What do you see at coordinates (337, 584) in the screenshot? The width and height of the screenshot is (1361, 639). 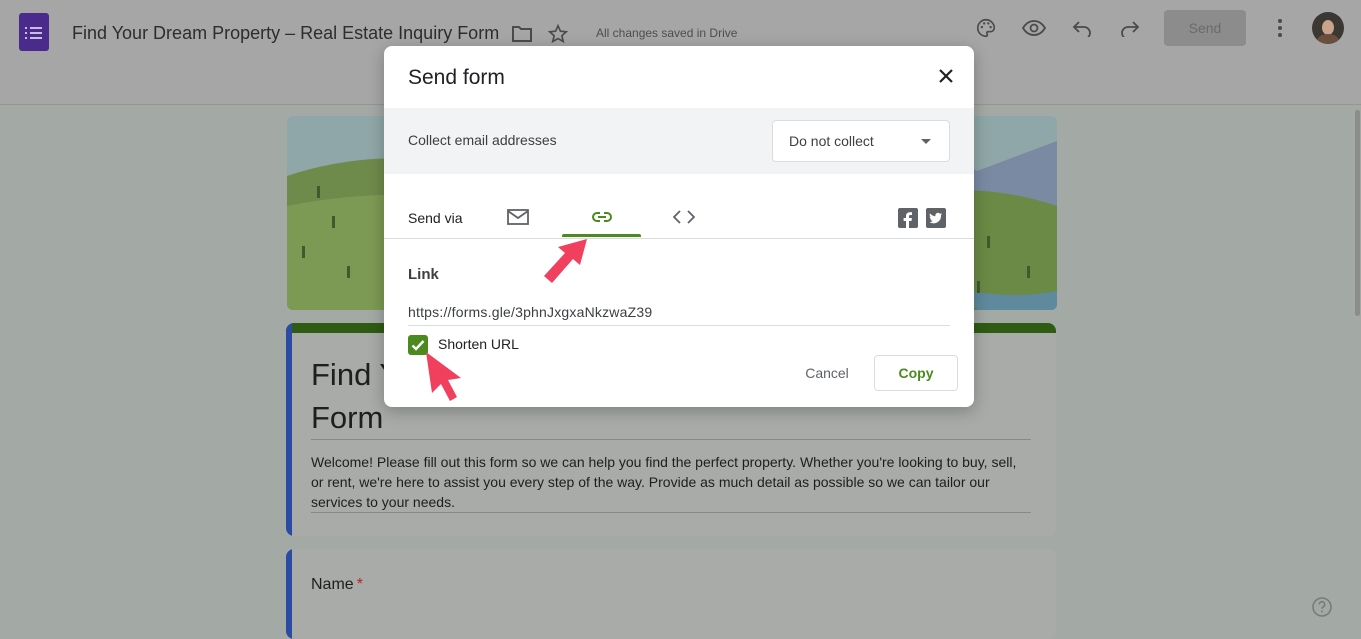 I see `question-label: Name *` at bounding box center [337, 584].